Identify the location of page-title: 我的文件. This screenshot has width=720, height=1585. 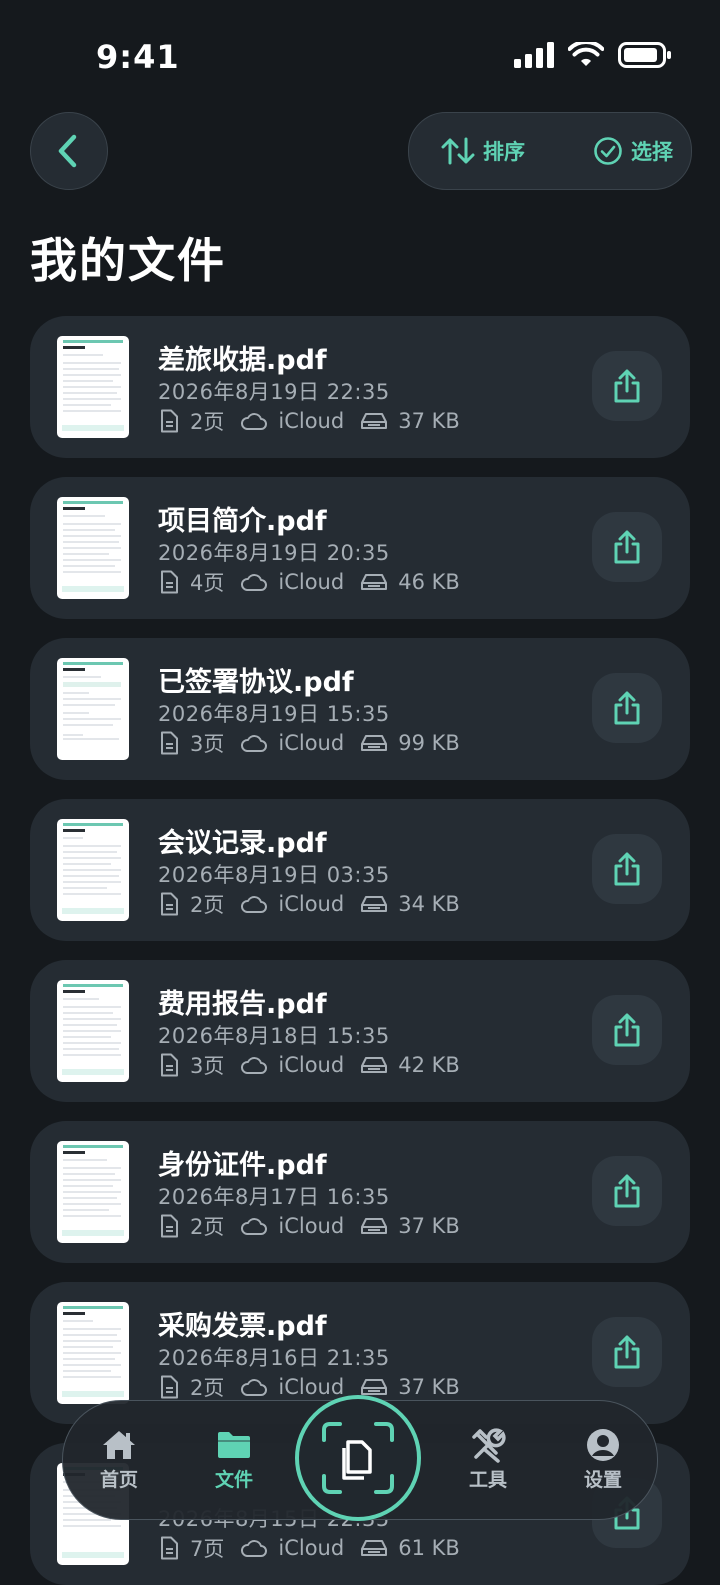
(128, 261).